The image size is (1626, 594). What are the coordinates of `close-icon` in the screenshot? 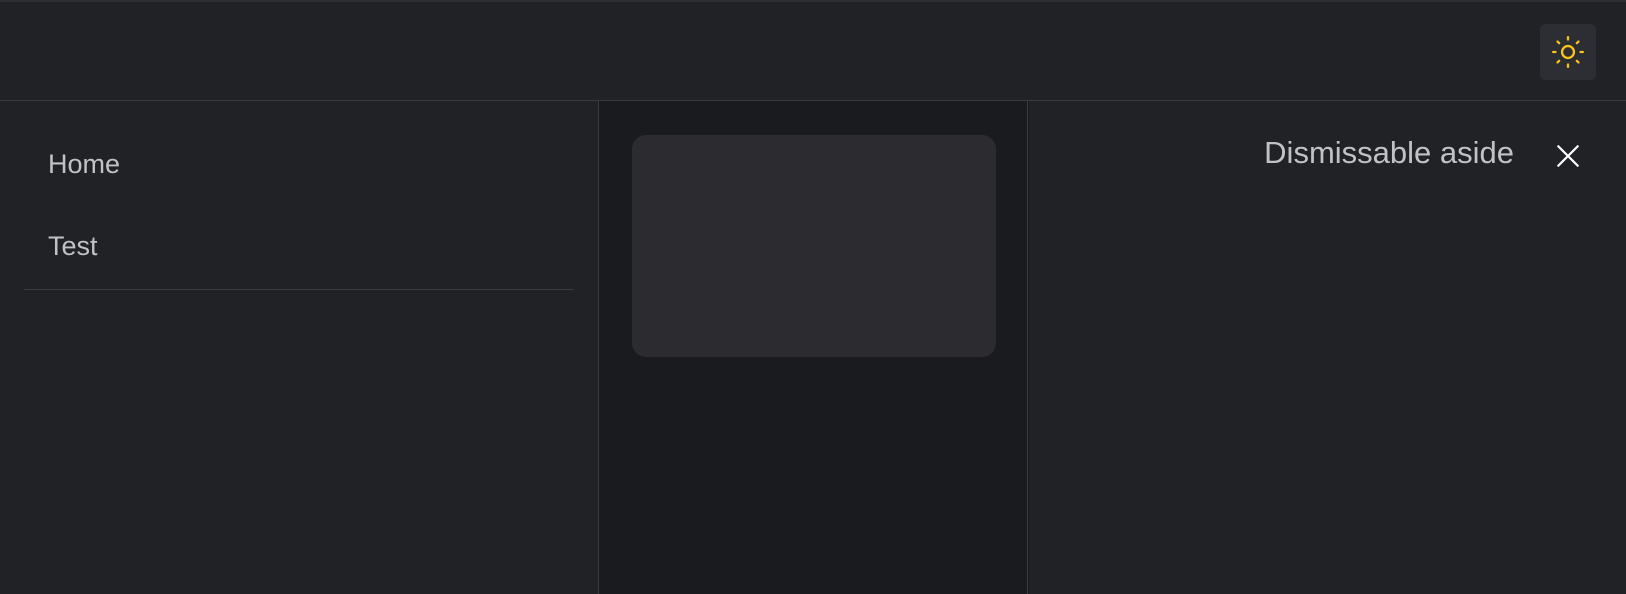 It's located at (1568, 156).